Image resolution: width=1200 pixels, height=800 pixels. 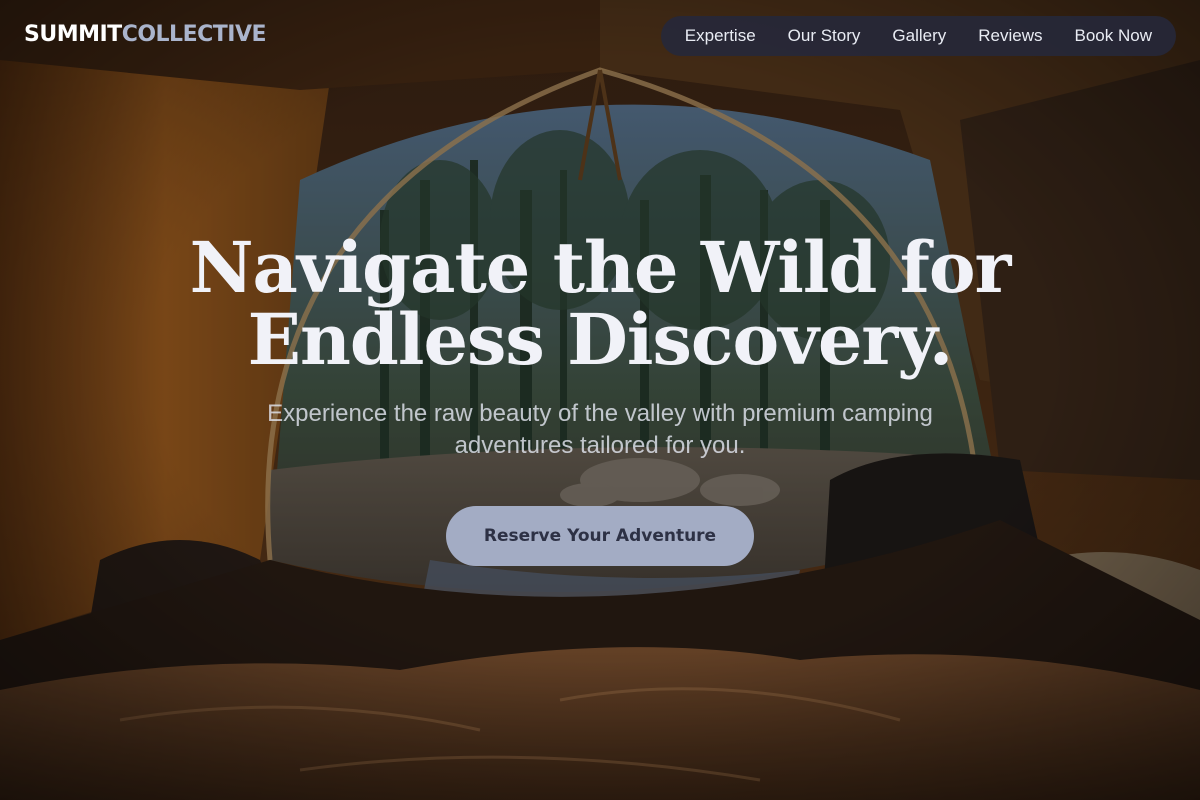 What do you see at coordinates (720, 36) in the screenshot?
I see `nav-item-expertise: Expertise` at bounding box center [720, 36].